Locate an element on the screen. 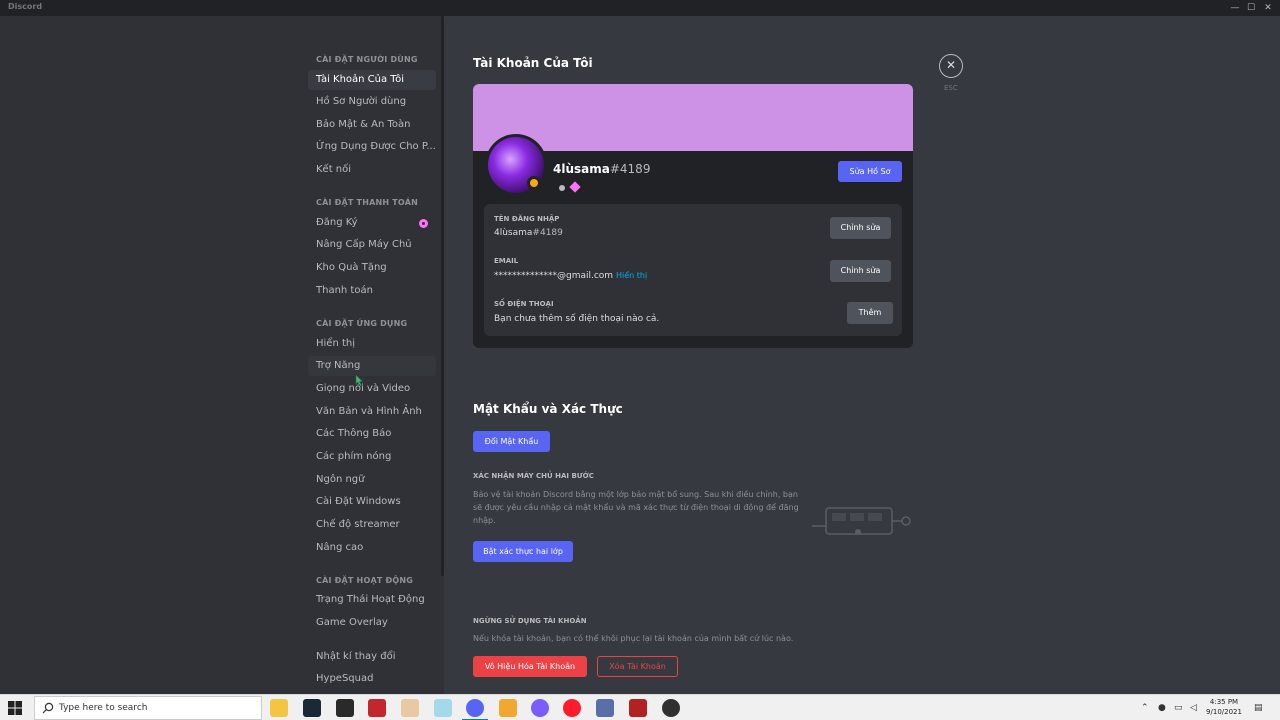 The image size is (1280, 720). reveal-email-link: Hiển thị is located at coordinates (631, 275).